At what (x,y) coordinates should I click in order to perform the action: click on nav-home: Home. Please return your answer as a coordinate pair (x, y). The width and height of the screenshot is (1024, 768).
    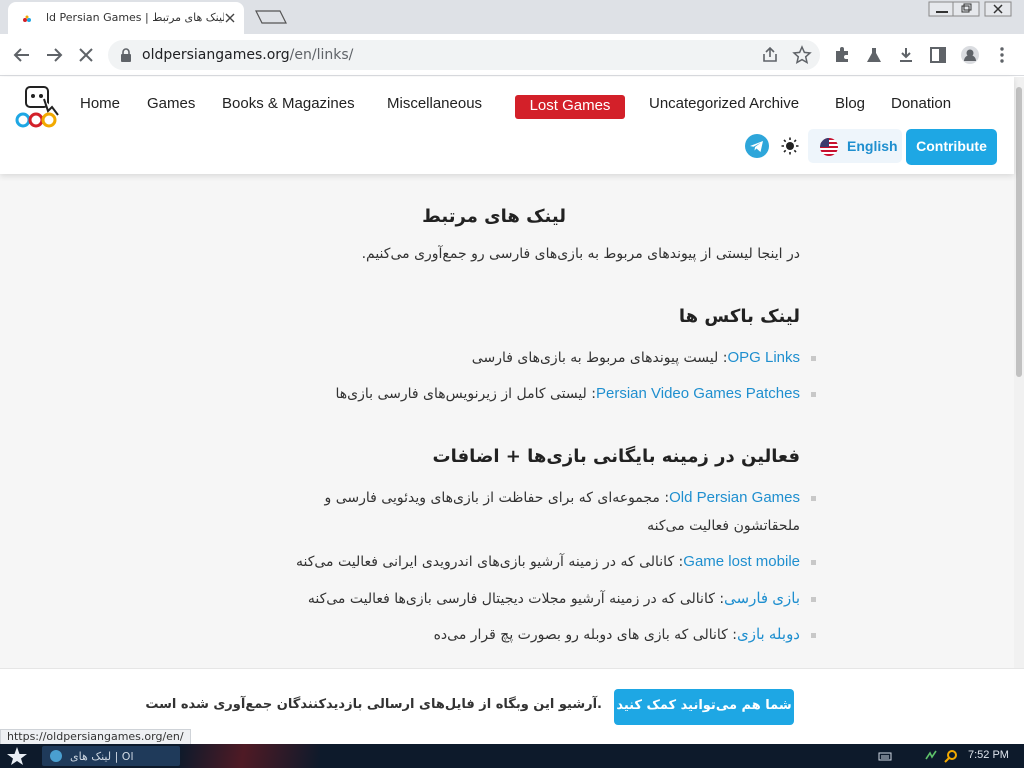
    Looking at the image, I should click on (100, 103).